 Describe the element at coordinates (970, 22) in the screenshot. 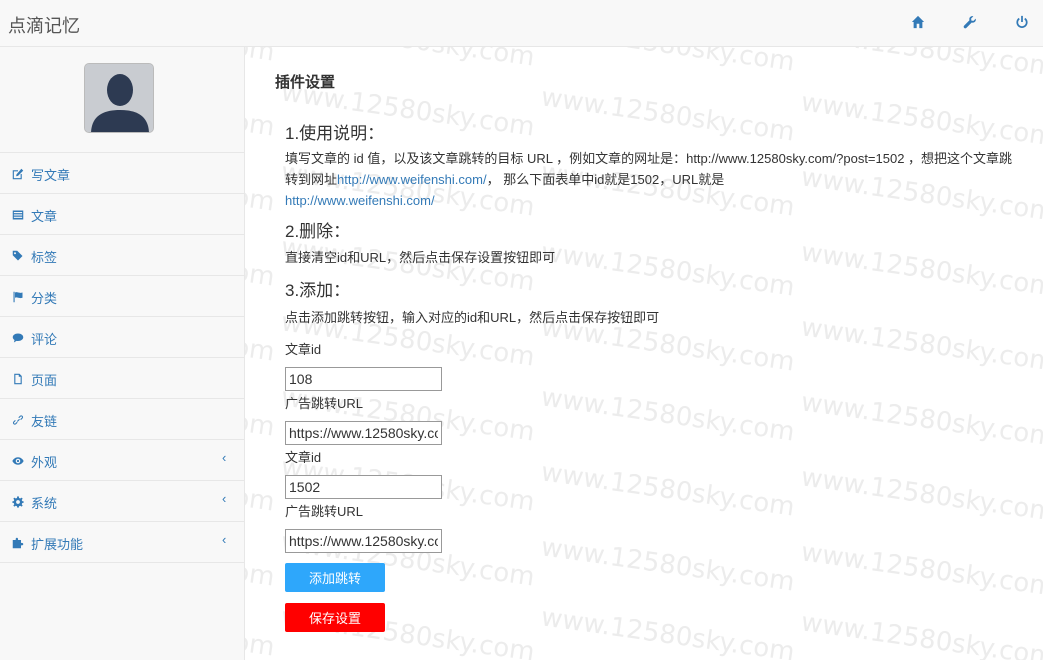

I see `wrench-icon` at that location.